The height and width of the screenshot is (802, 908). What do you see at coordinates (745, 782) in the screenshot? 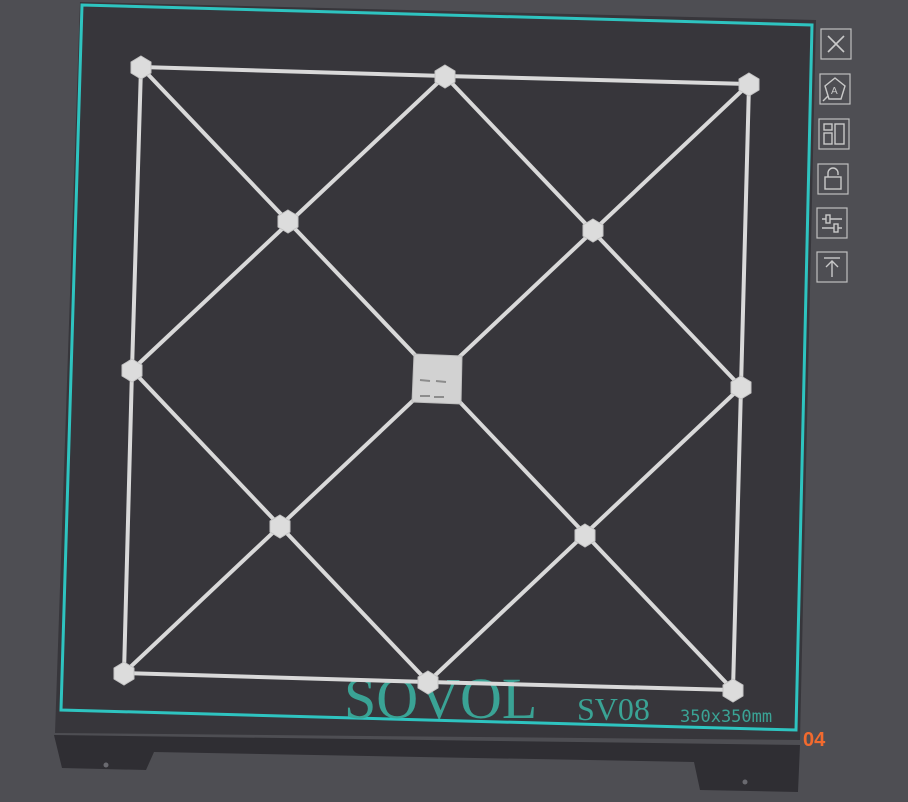
I see `plate-foot-hole-right` at bounding box center [745, 782].